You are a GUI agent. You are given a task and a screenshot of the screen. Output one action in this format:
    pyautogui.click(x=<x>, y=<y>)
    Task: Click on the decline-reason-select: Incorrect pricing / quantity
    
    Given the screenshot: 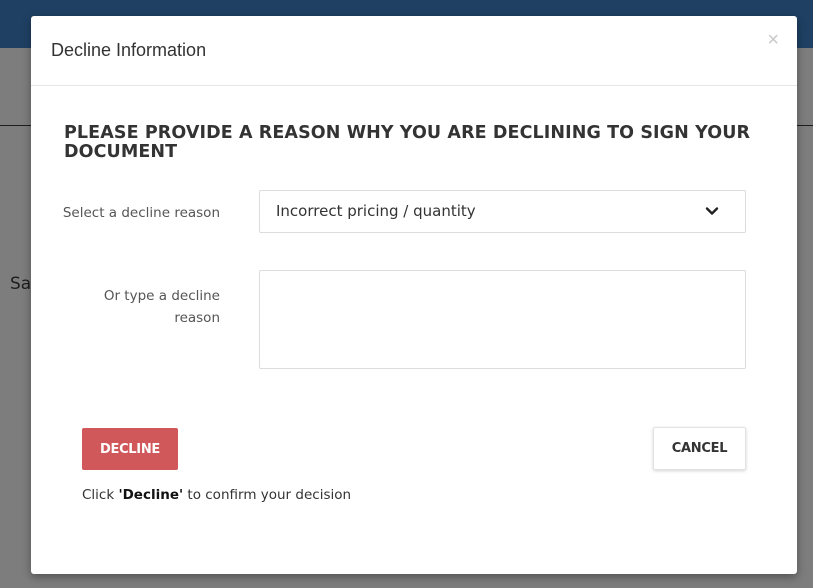 What is the action you would take?
    pyautogui.click(x=502, y=211)
    